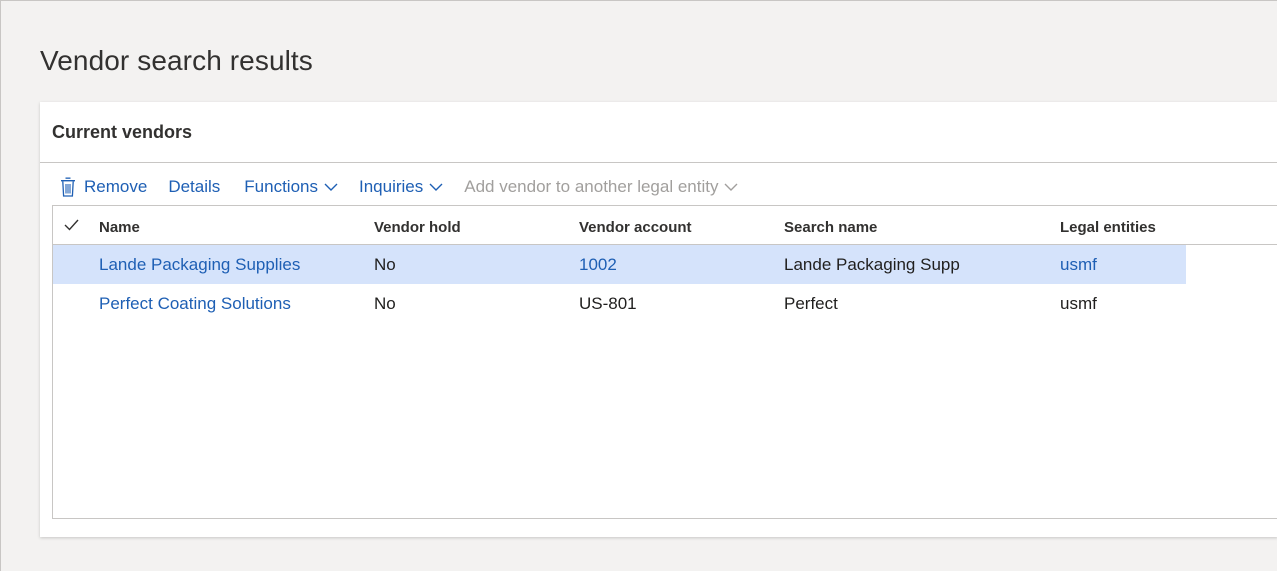 This screenshot has width=1277, height=571. I want to click on add-vendor-label: Add vendor to another legal entity, so click(591, 186).